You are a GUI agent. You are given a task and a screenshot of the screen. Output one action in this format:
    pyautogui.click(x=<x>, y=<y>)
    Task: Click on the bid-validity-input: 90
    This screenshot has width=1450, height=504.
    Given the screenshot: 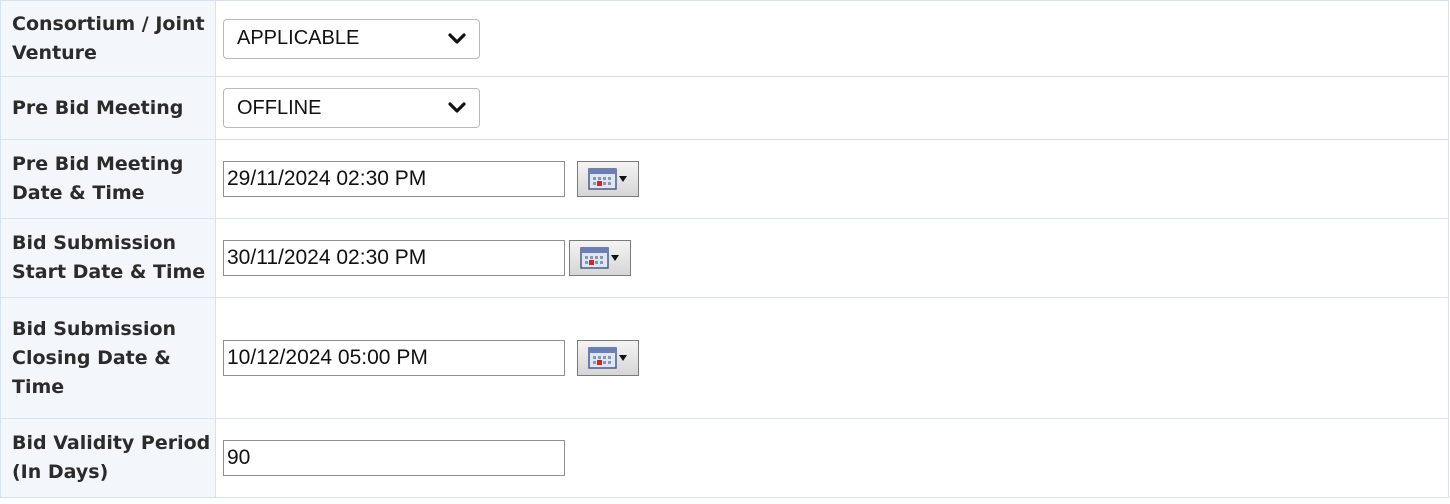 What is the action you would take?
    pyautogui.click(x=394, y=458)
    